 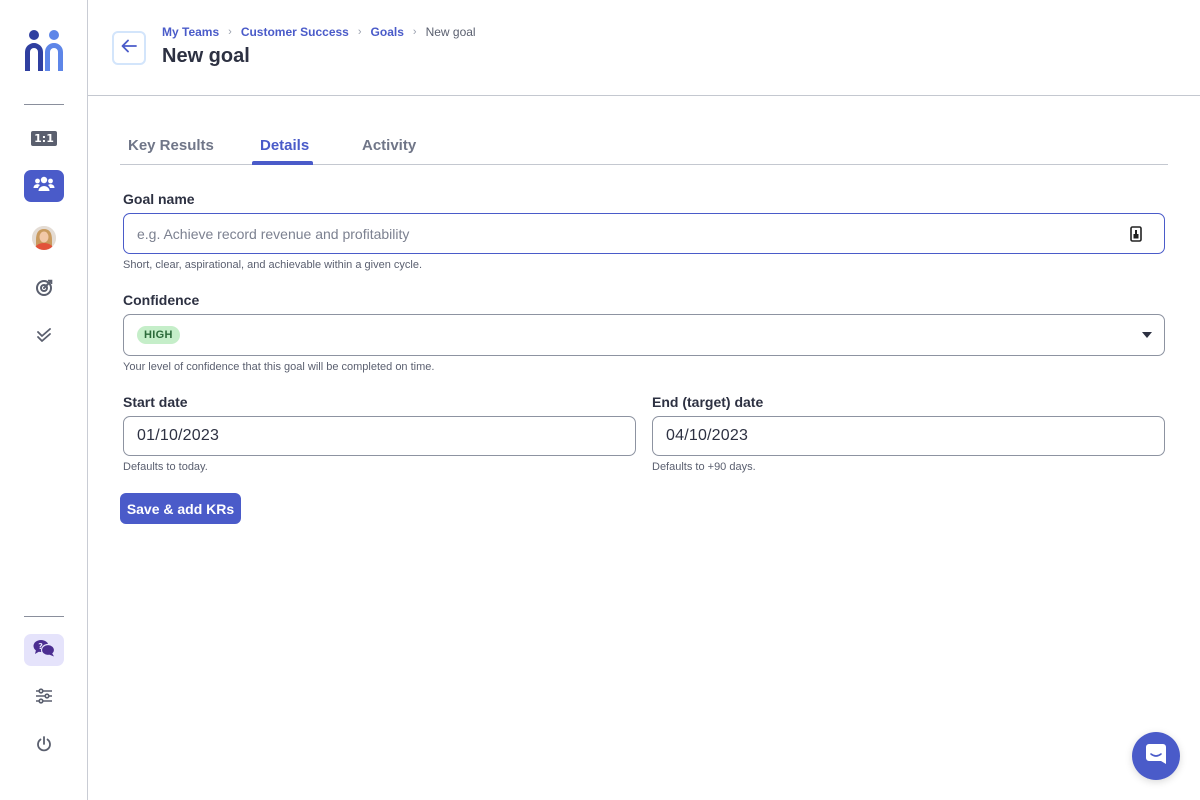 What do you see at coordinates (171, 145) in the screenshot?
I see `tab-key-results: Key Results` at bounding box center [171, 145].